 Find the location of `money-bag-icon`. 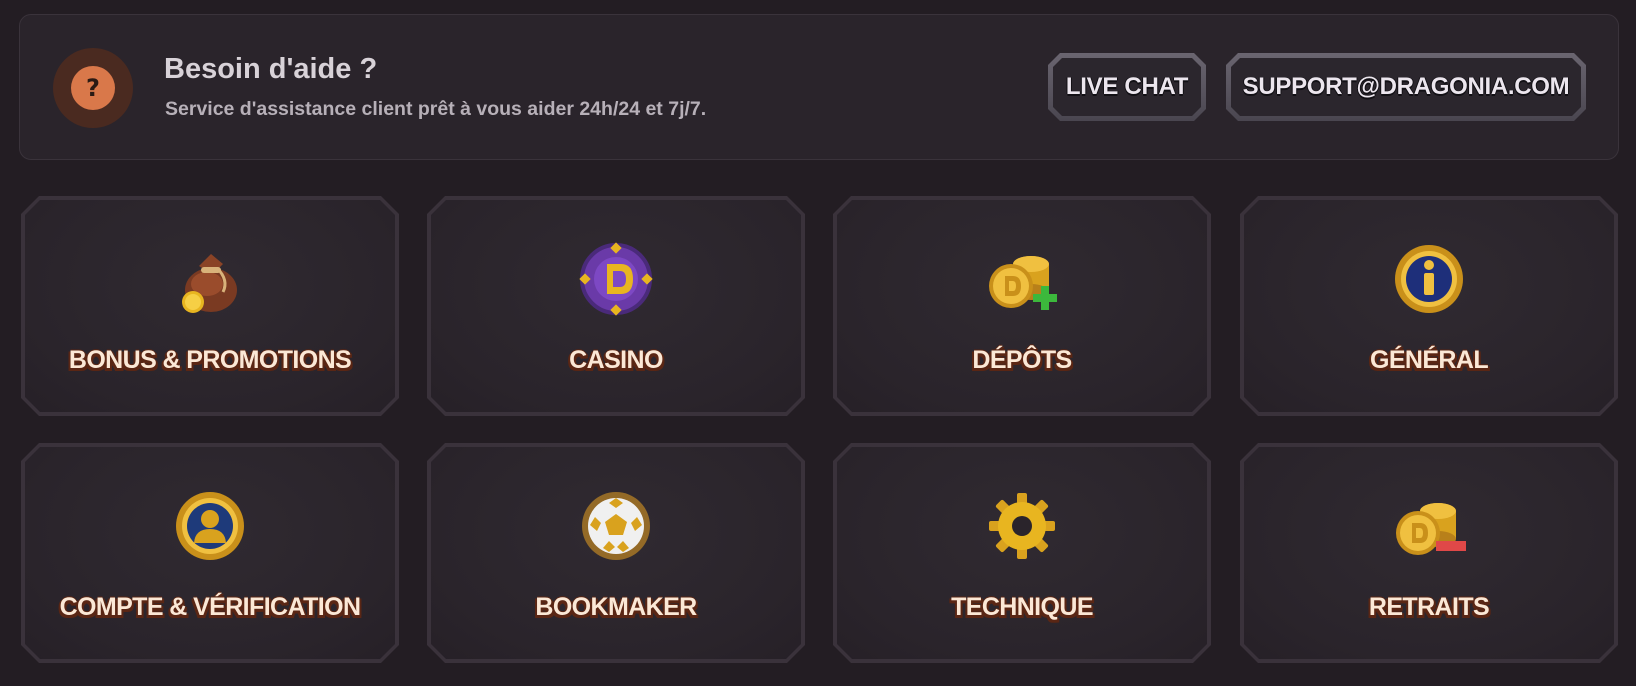

money-bag-icon is located at coordinates (210, 279).